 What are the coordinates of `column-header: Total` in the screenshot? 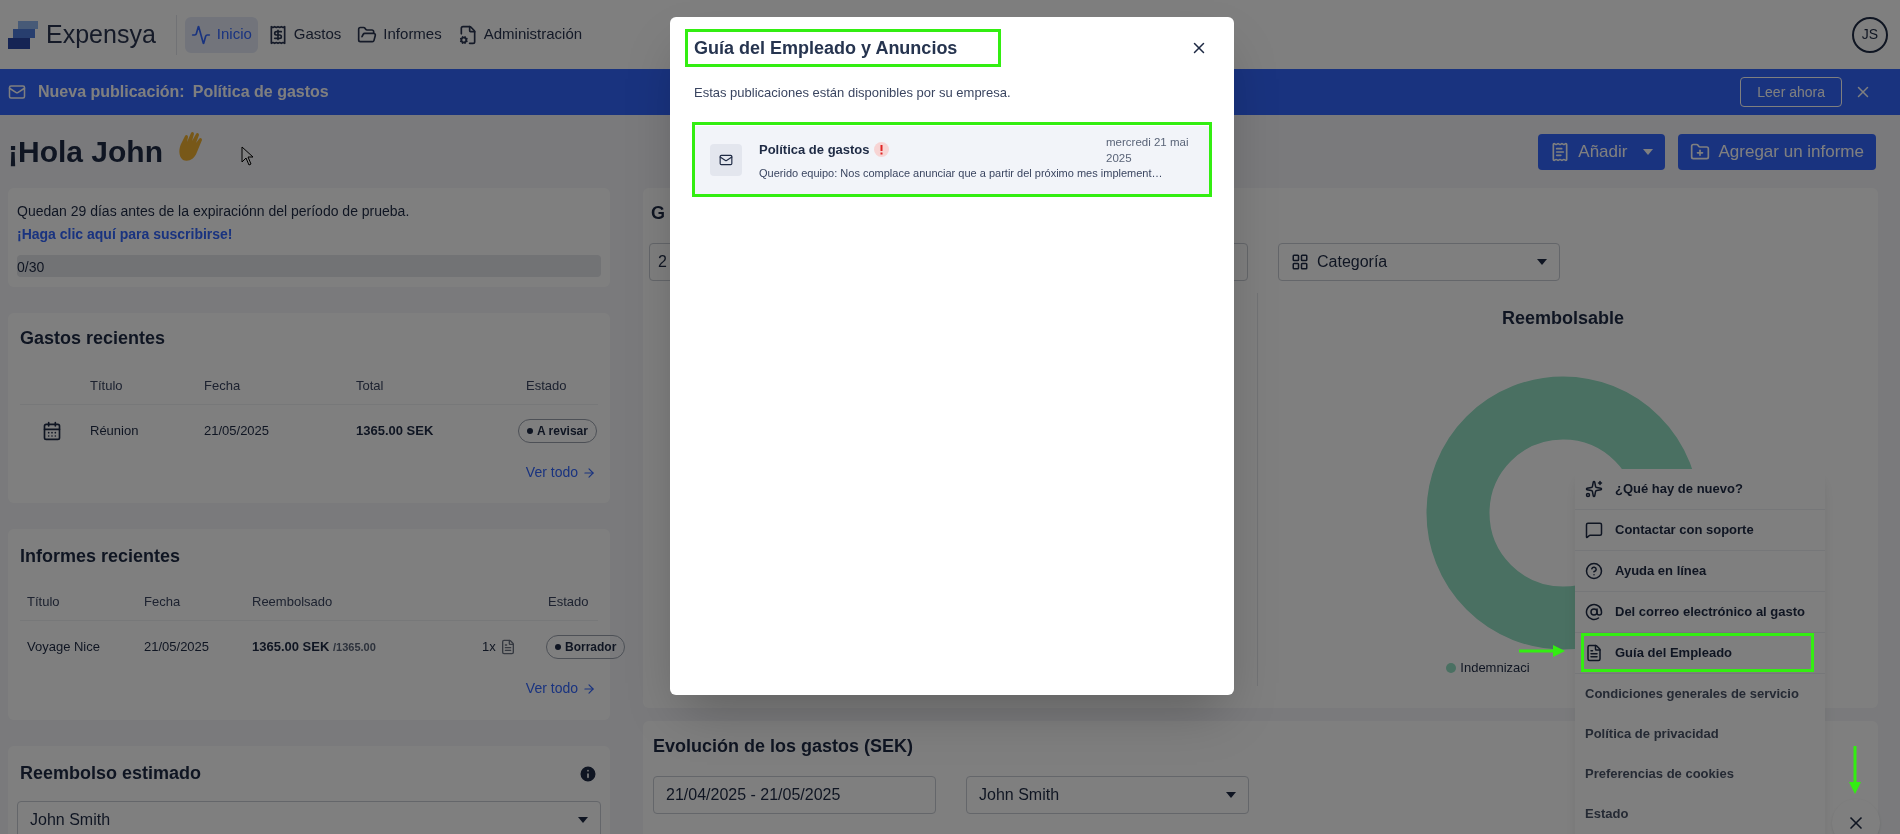 It's located at (370, 386).